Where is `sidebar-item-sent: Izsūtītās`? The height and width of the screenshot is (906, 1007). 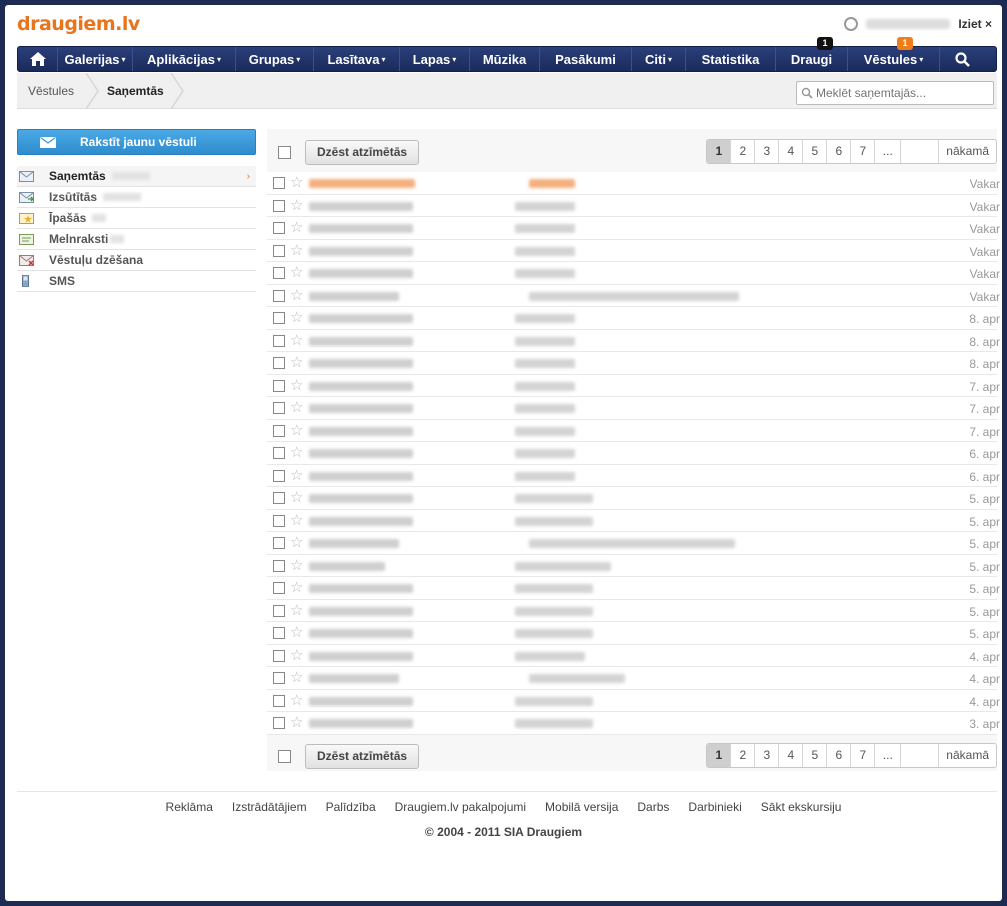 sidebar-item-sent: Izsūtītās is located at coordinates (136, 197).